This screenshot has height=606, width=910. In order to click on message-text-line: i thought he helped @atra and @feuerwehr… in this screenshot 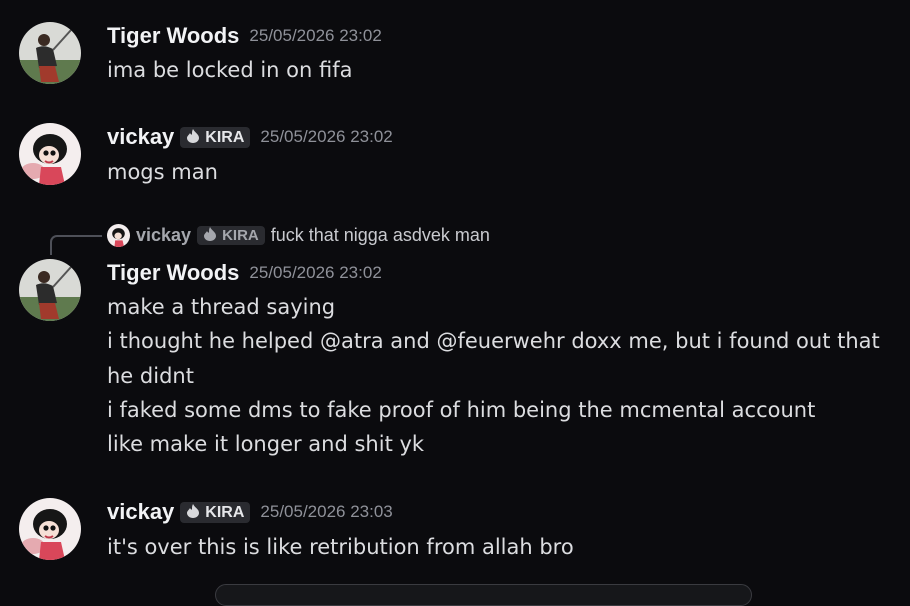, I will do `click(493, 341)`.